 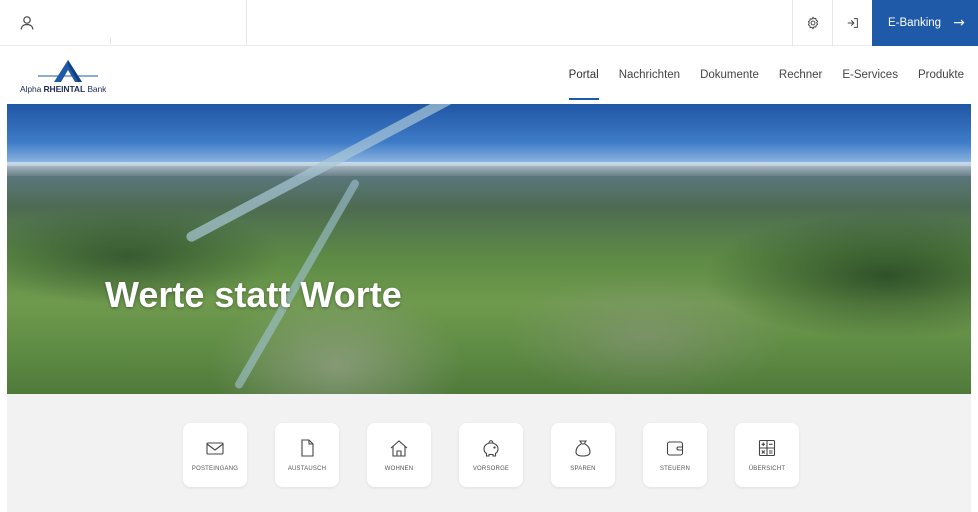 I want to click on quicklink-vorsorge: VORSORGE, so click(x=491, y=455).